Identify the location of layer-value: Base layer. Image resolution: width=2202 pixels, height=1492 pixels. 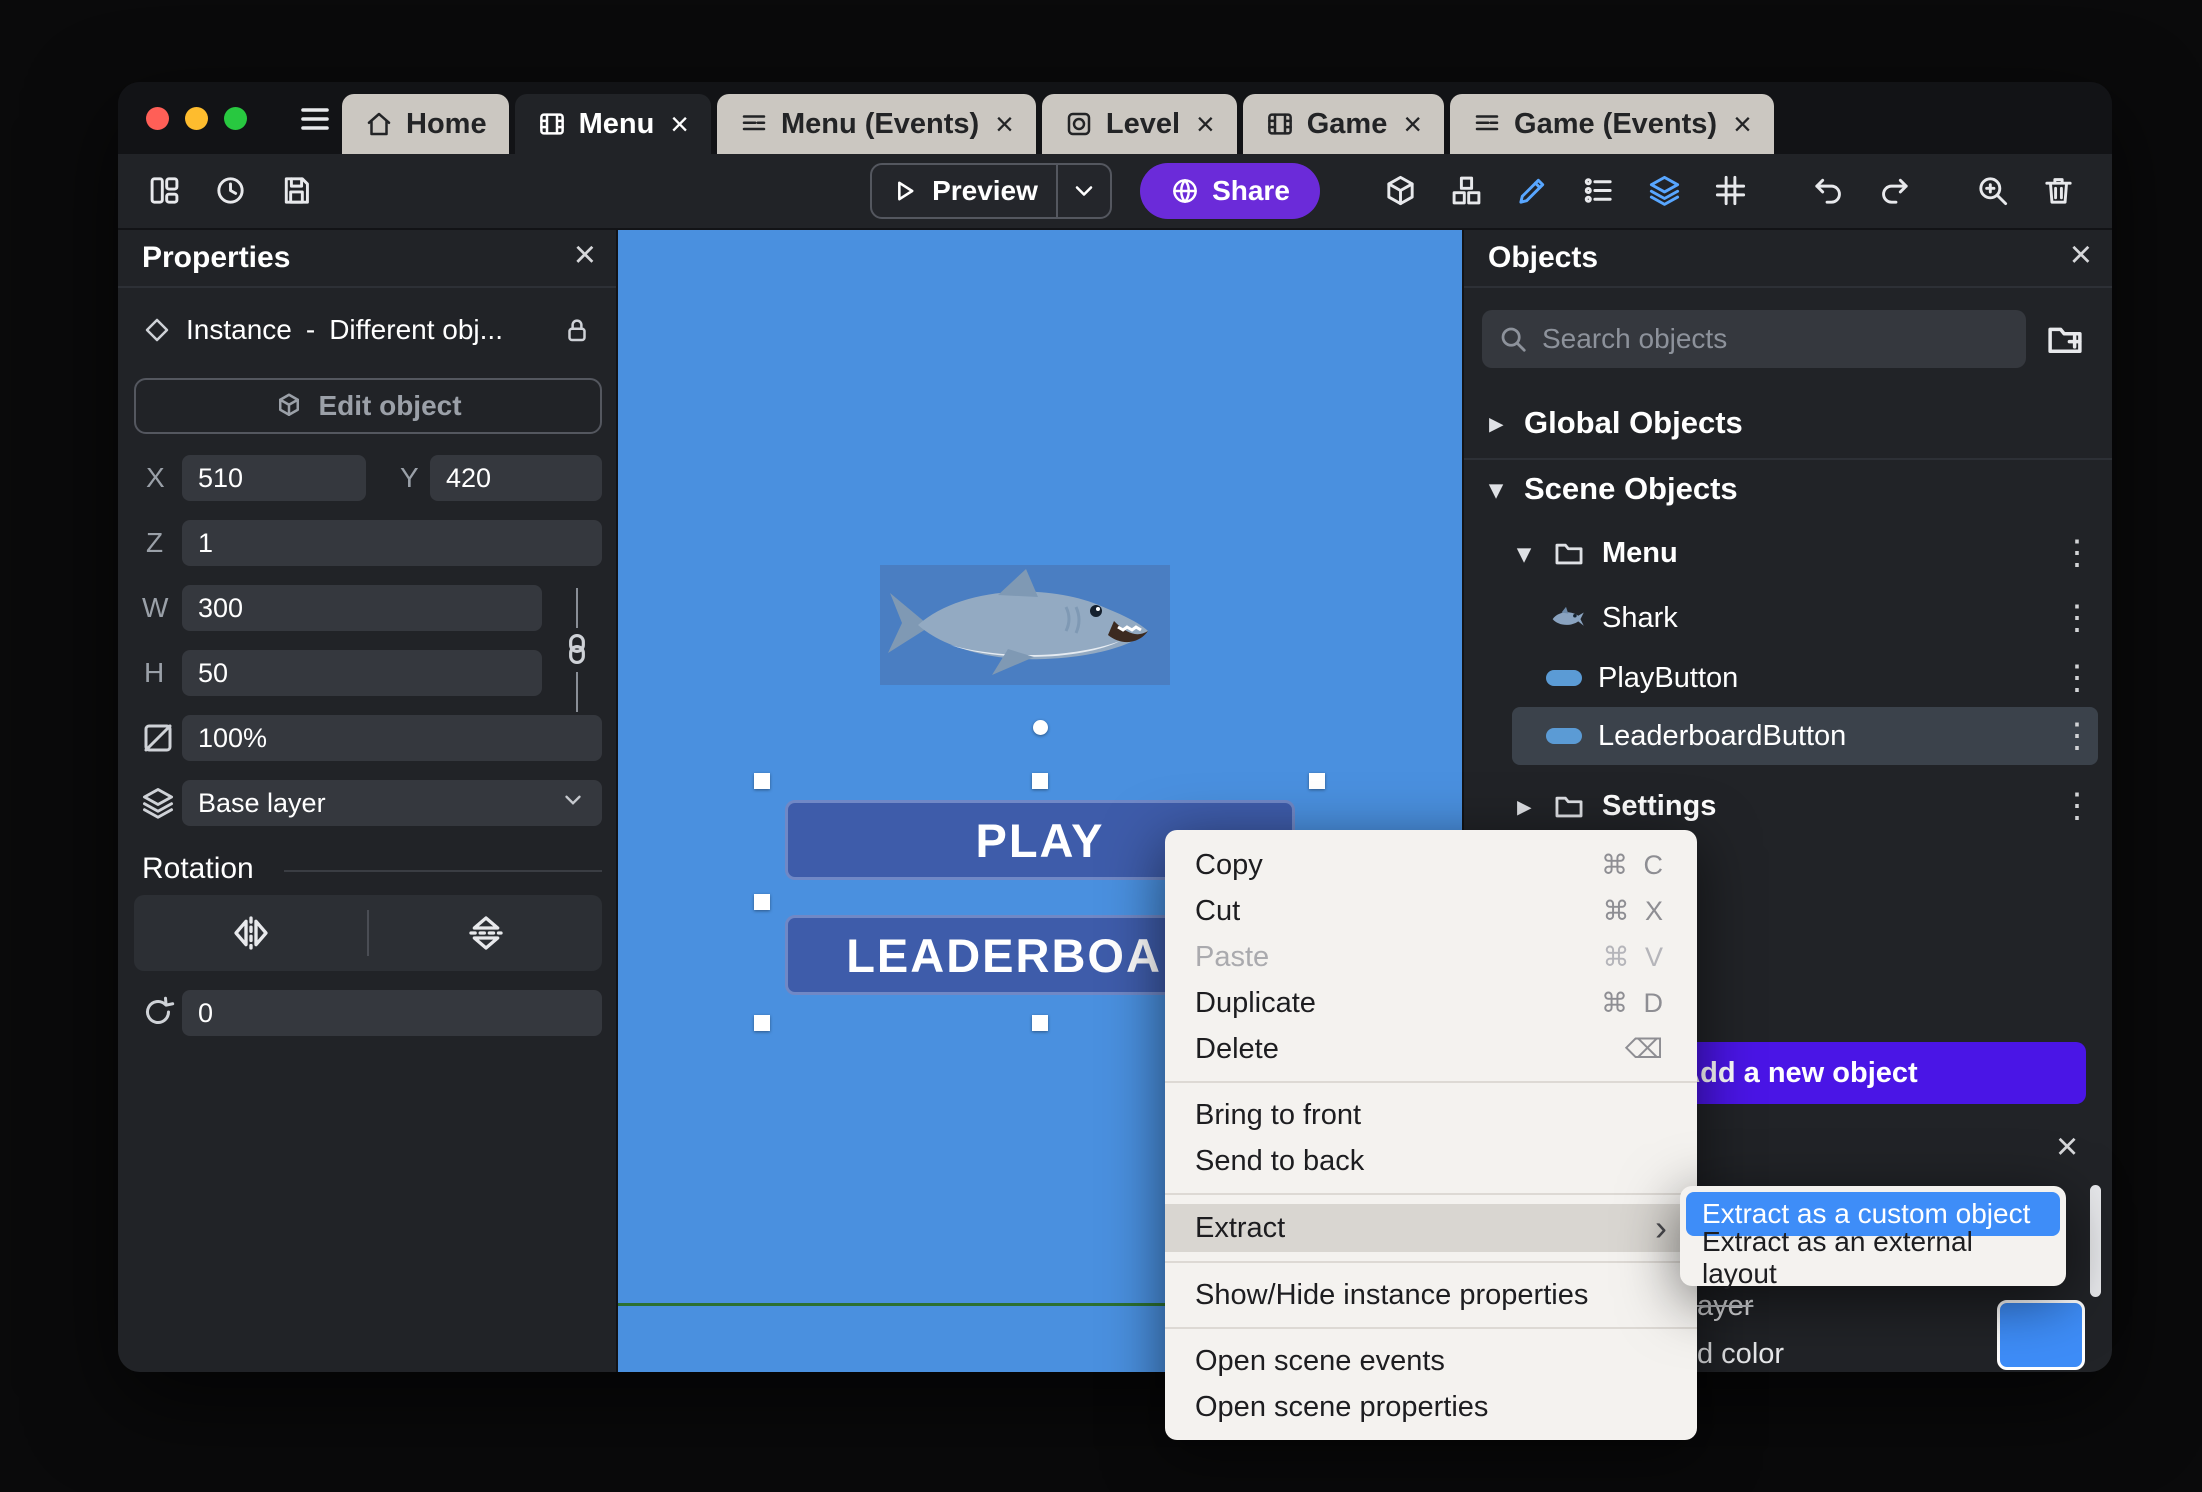
(262, 802).